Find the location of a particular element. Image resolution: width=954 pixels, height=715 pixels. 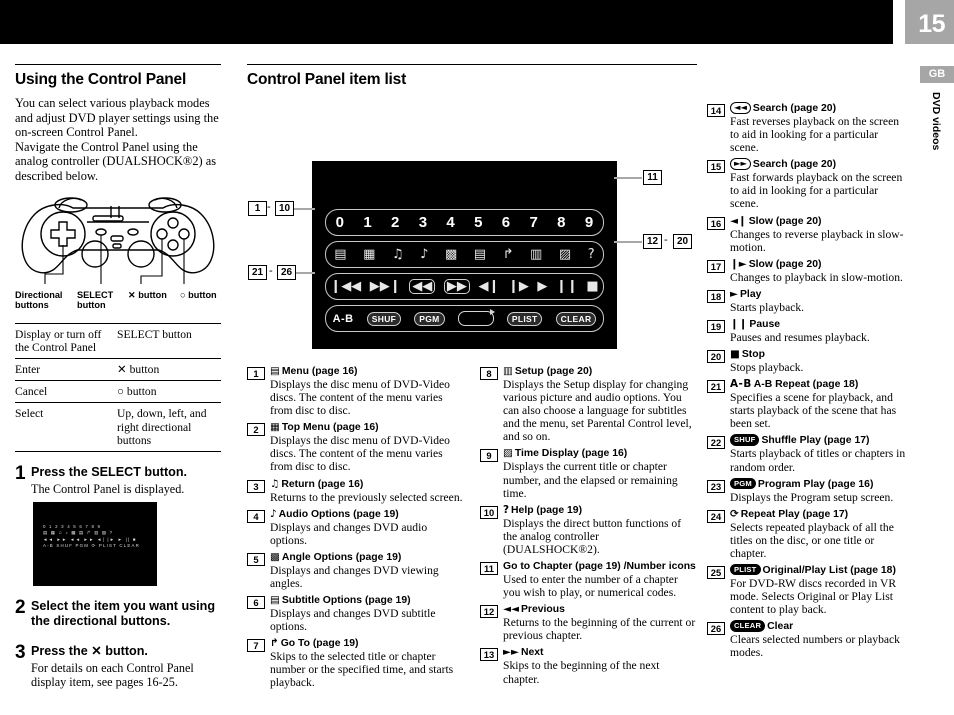

step-heading: Press the ✕ button. is located at coordinates (89, 651).